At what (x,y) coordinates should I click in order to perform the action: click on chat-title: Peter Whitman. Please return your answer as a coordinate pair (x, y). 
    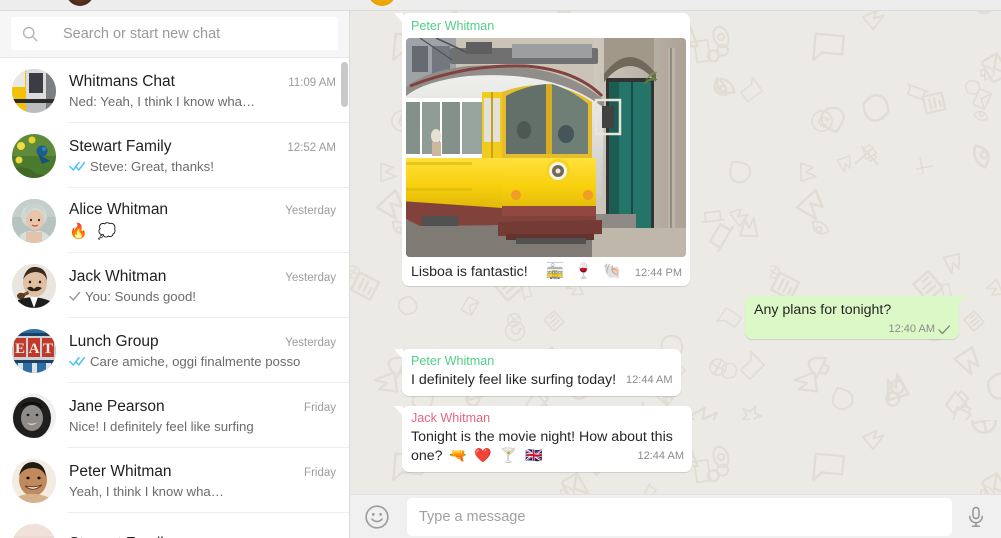
    Looking at the image, I should click on (120, 471).